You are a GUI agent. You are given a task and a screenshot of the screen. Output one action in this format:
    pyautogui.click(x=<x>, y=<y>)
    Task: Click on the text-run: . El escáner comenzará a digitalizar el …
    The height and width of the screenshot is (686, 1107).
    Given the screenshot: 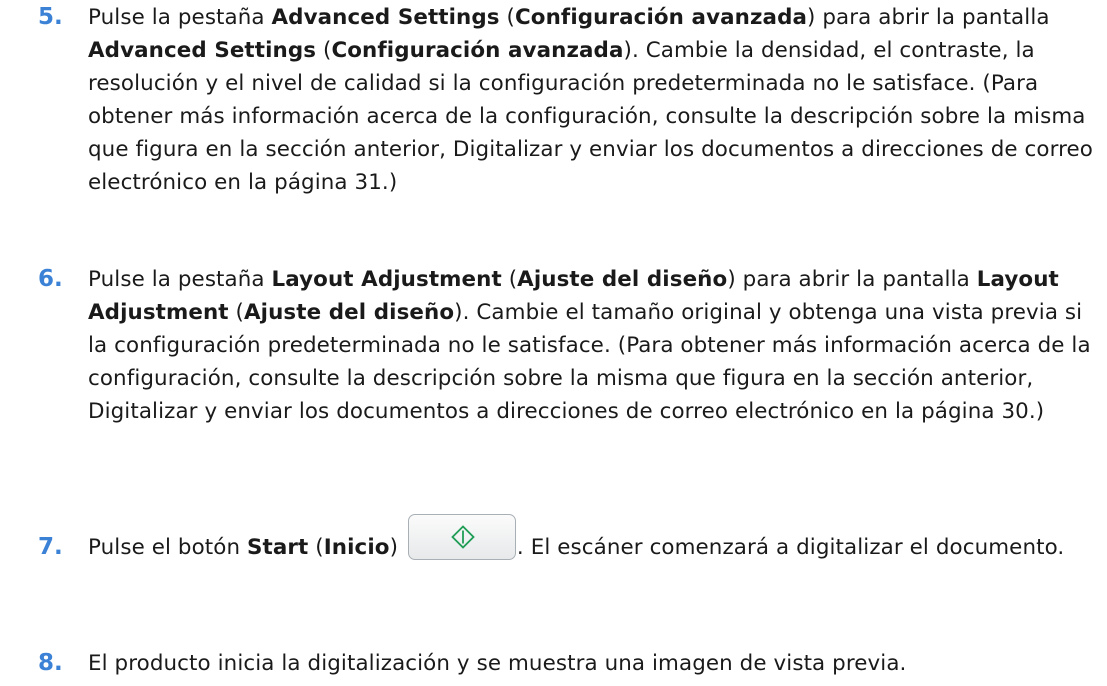 What is the action you would take?
    pyautogui.click(x=790, y=547)
    